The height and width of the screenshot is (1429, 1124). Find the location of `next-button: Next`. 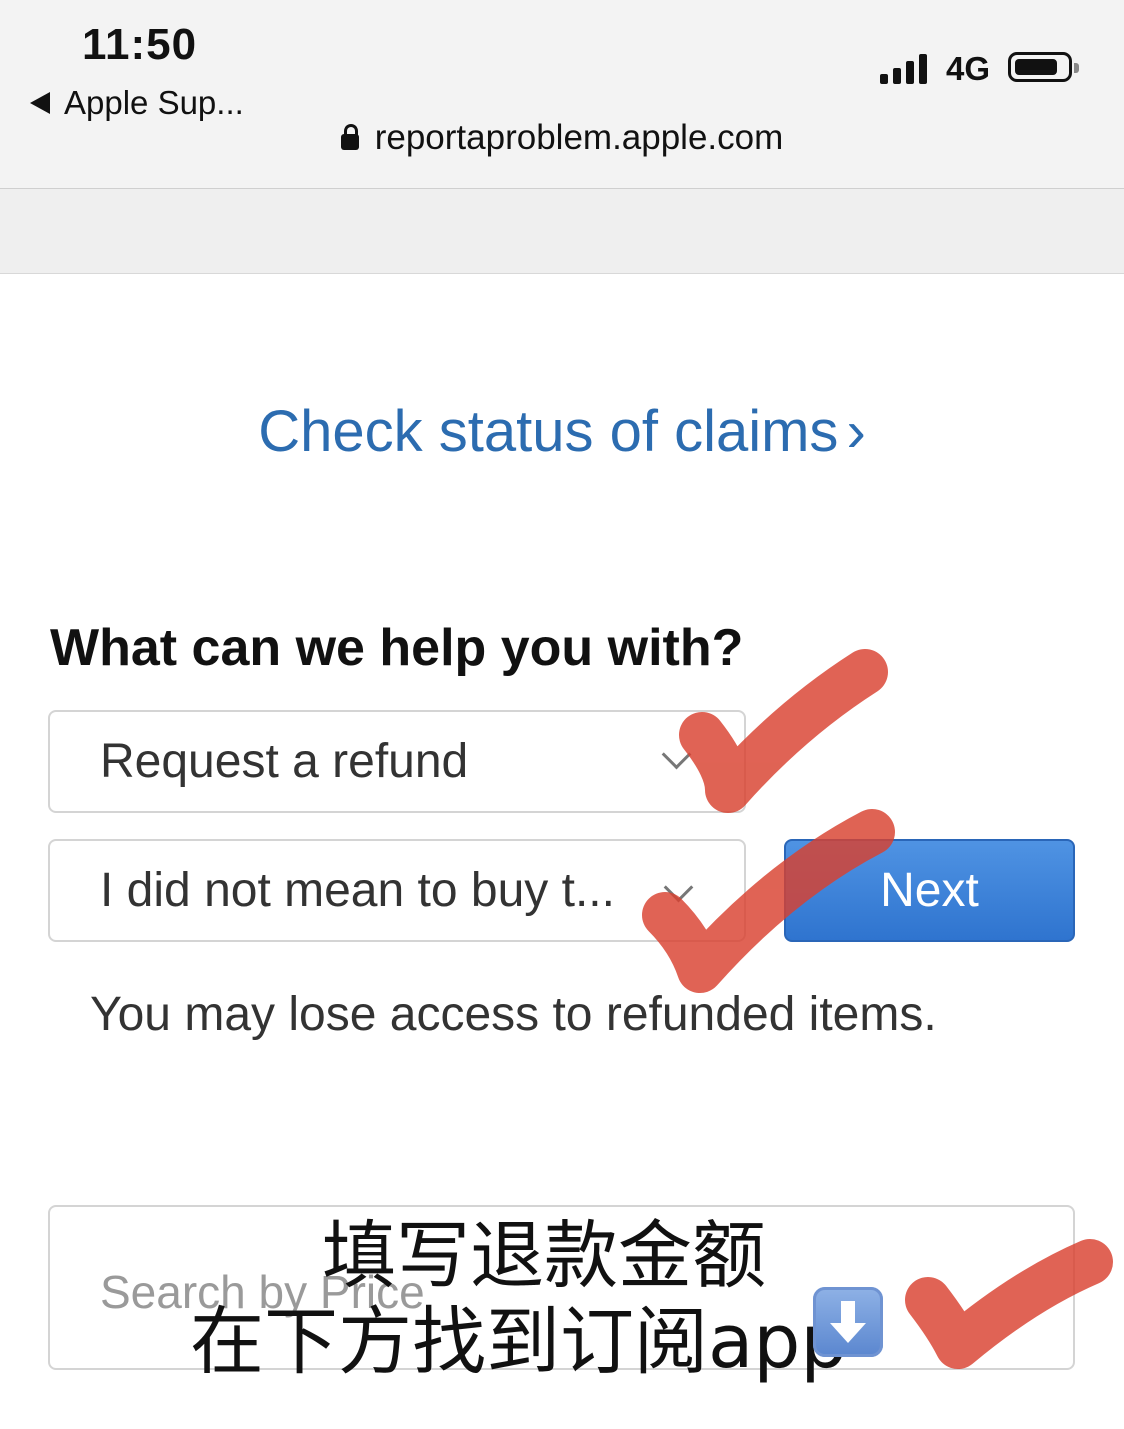

next-button: Next is located at coordinates (929, 890).